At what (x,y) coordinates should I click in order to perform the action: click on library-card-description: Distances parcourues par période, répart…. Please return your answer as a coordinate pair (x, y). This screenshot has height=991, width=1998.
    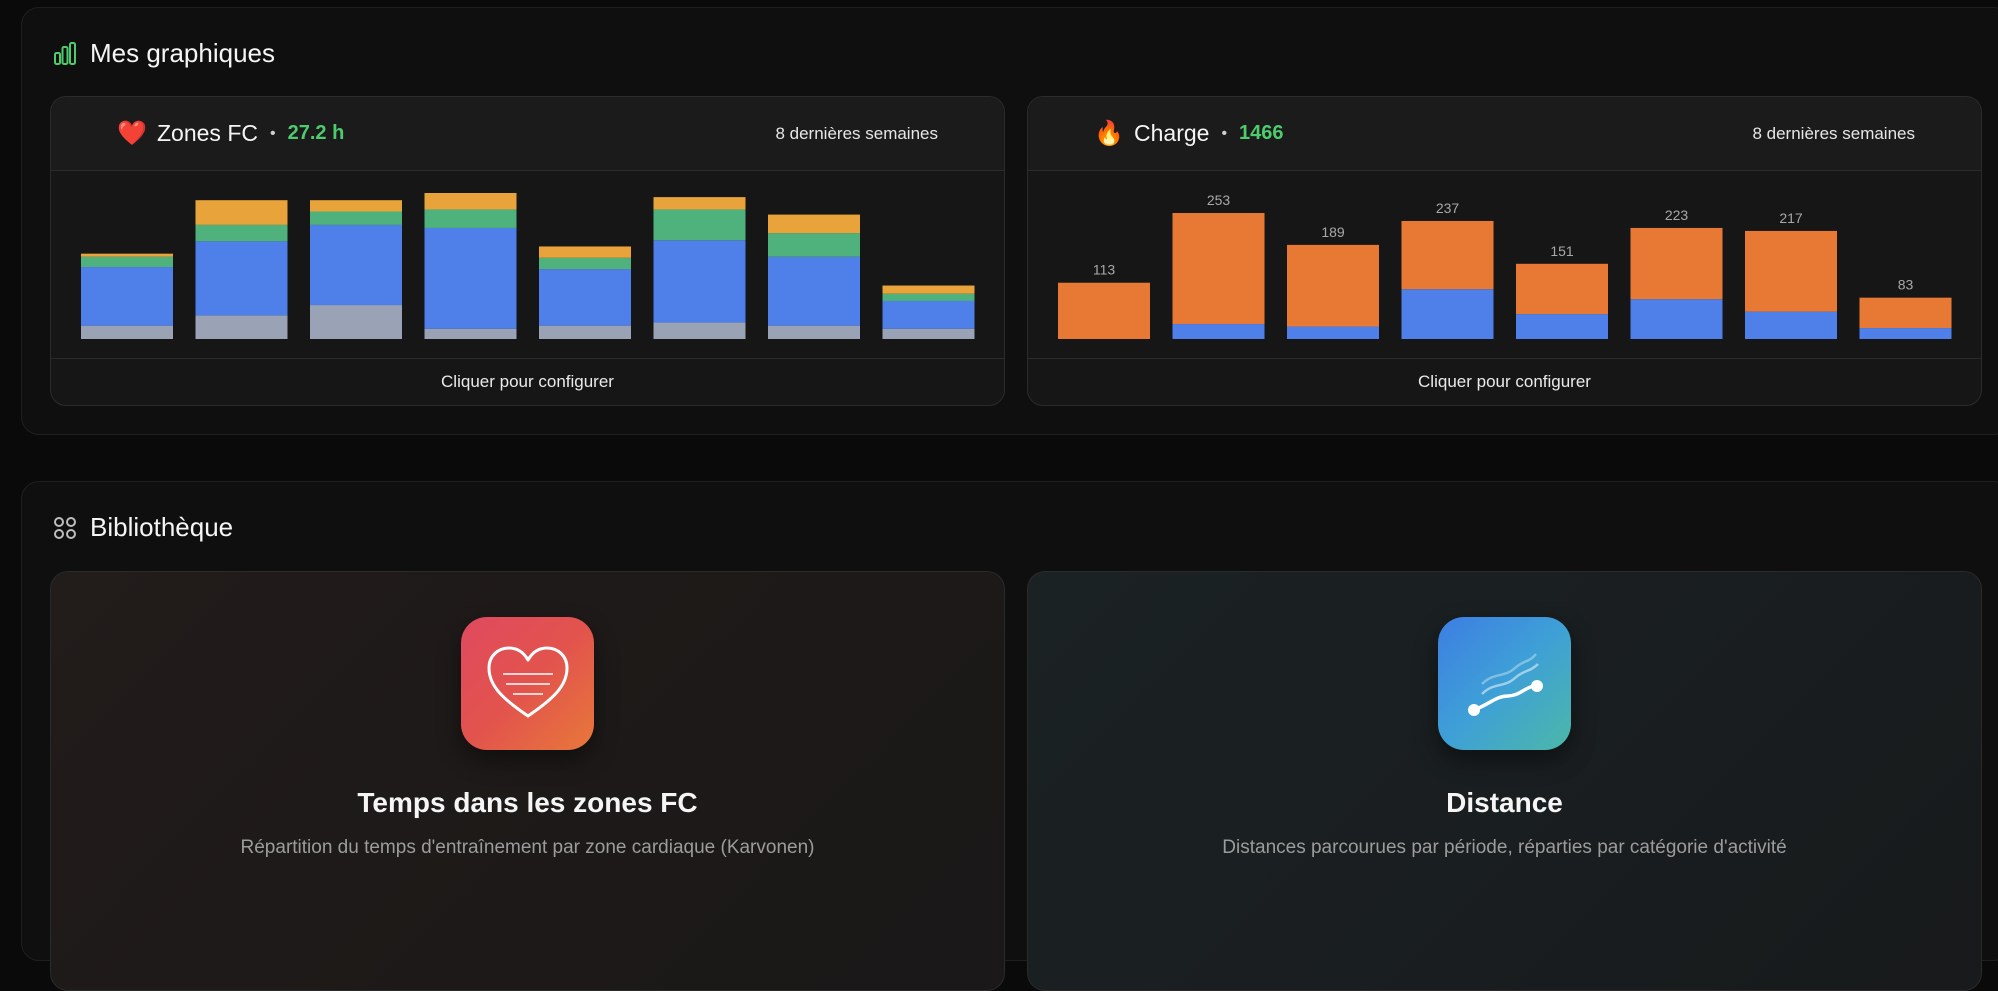
    Looking at the image, I should click on (1504, 847).